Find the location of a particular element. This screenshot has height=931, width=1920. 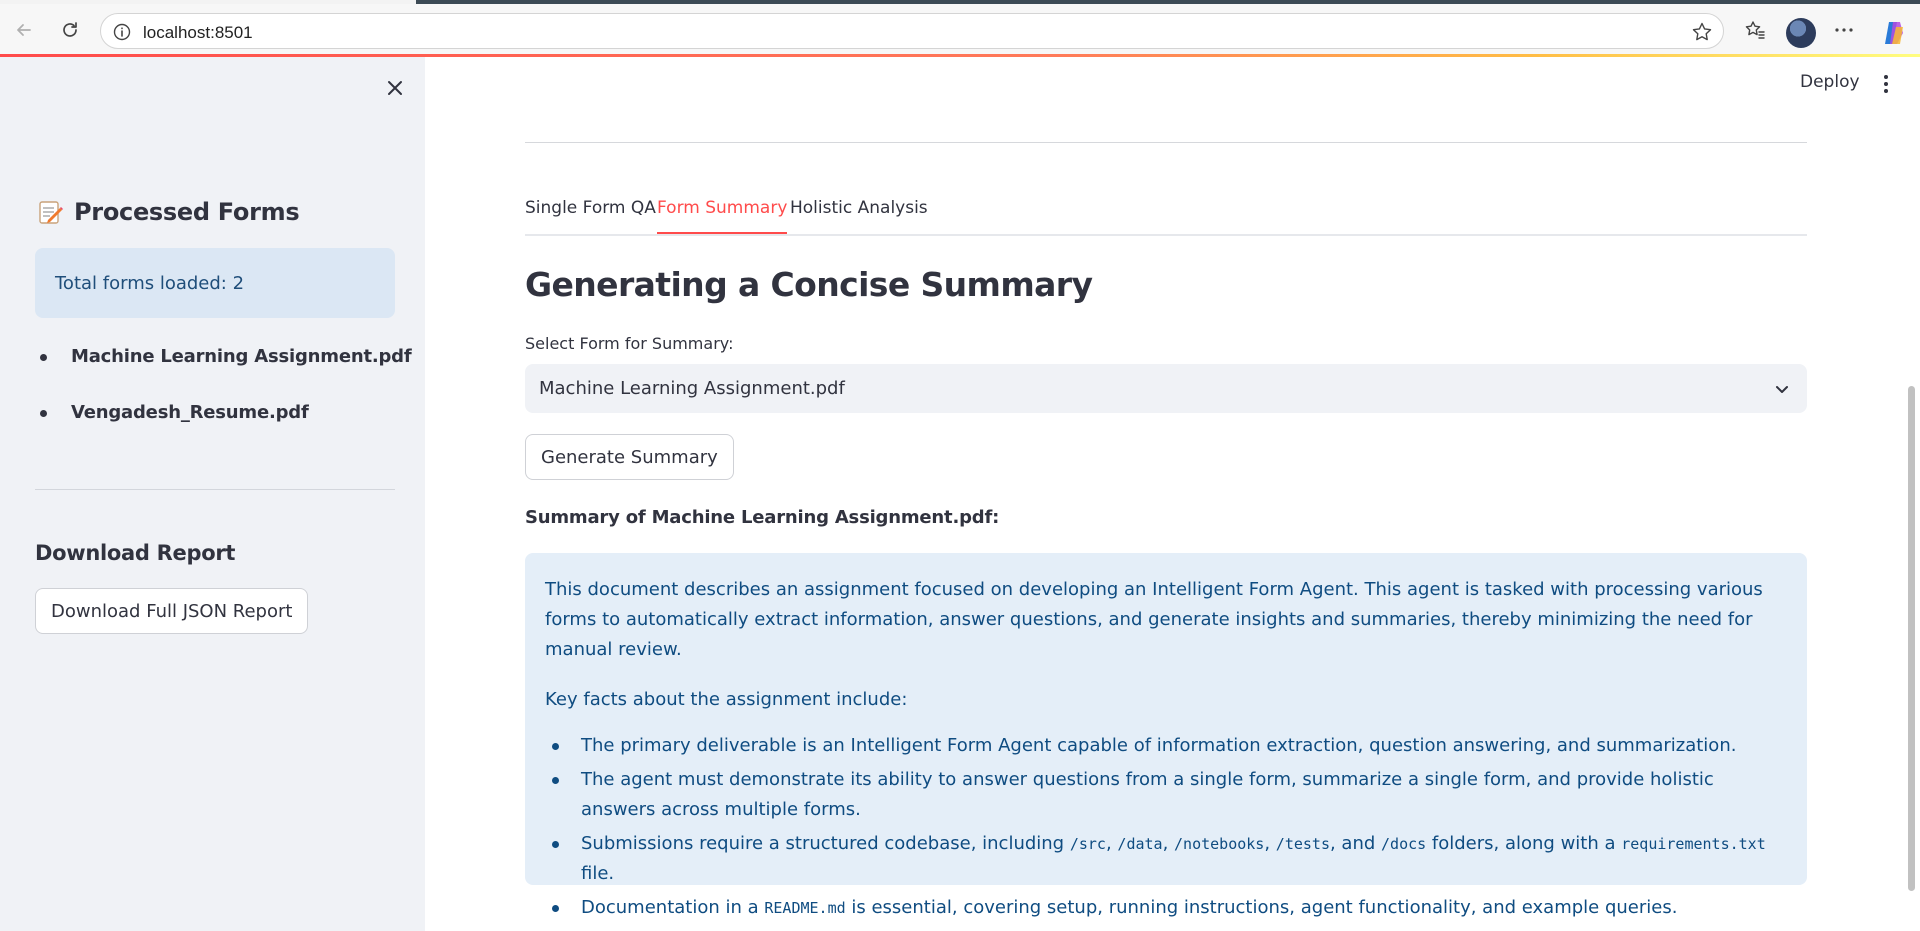

tab-holistic-analysis: Holistic Analysis is located at coordinates (859, 215).